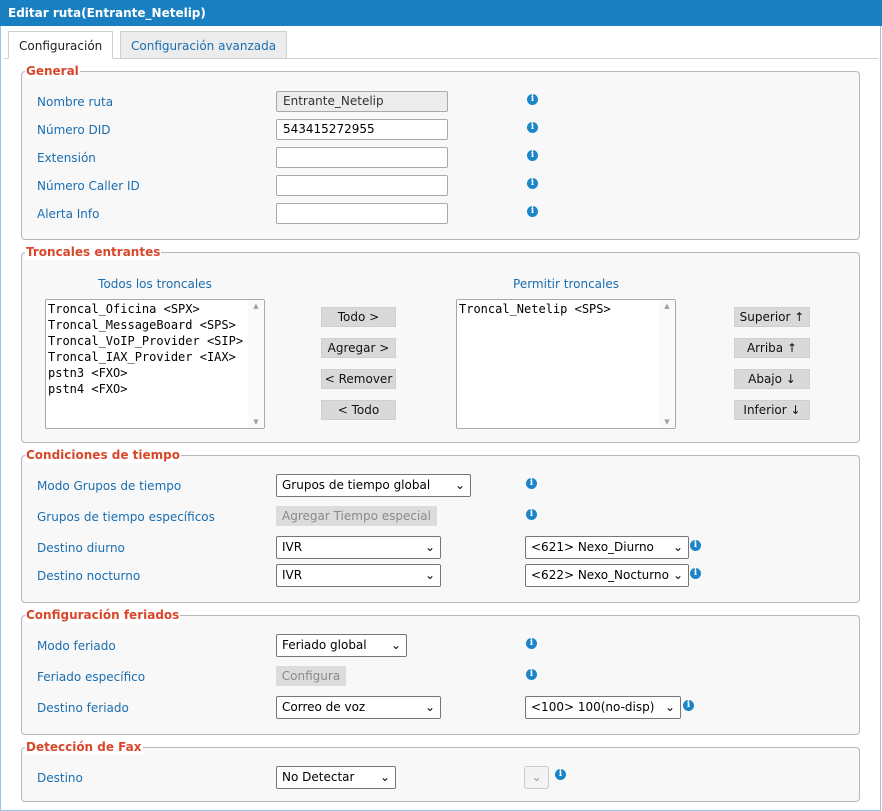 This screenshot has width=882, height=811. What do you see at coordinates (76, 646) in the screenshot?
I see `holiday-mode-label: Modo feriado` at bounding box center [76, 646].